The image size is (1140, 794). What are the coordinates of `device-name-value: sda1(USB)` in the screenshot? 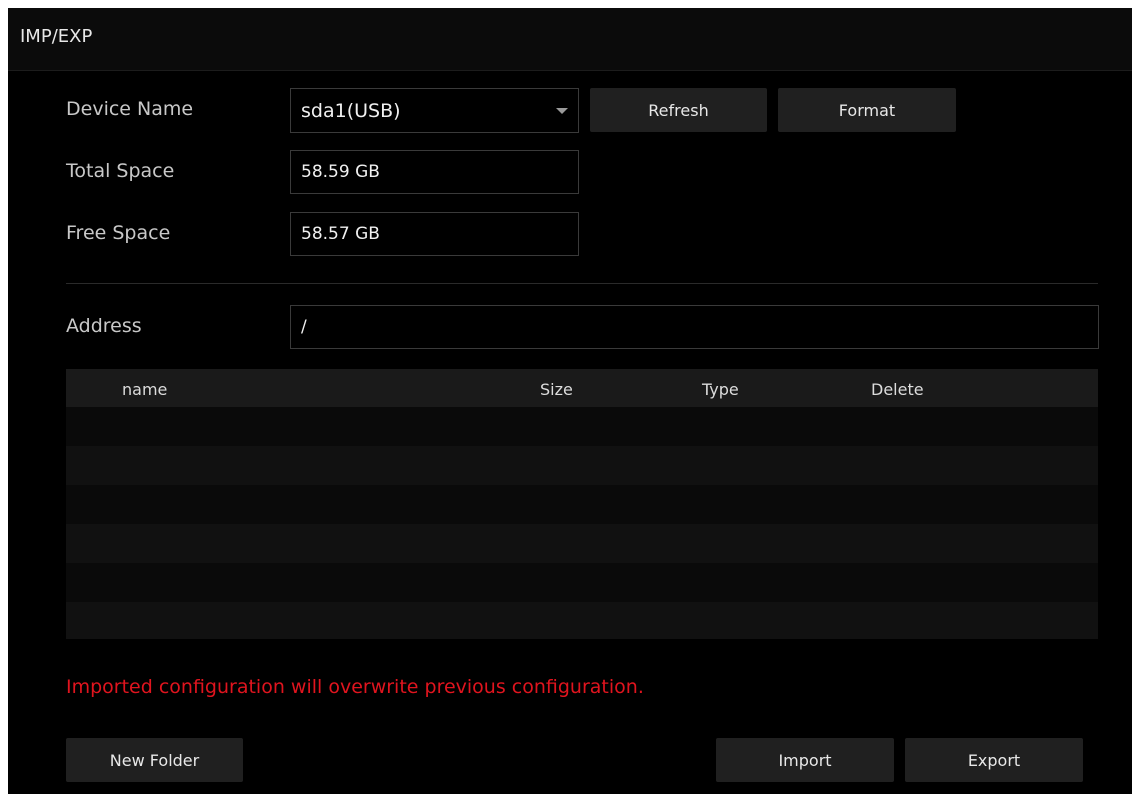 It's located at (351, 110).